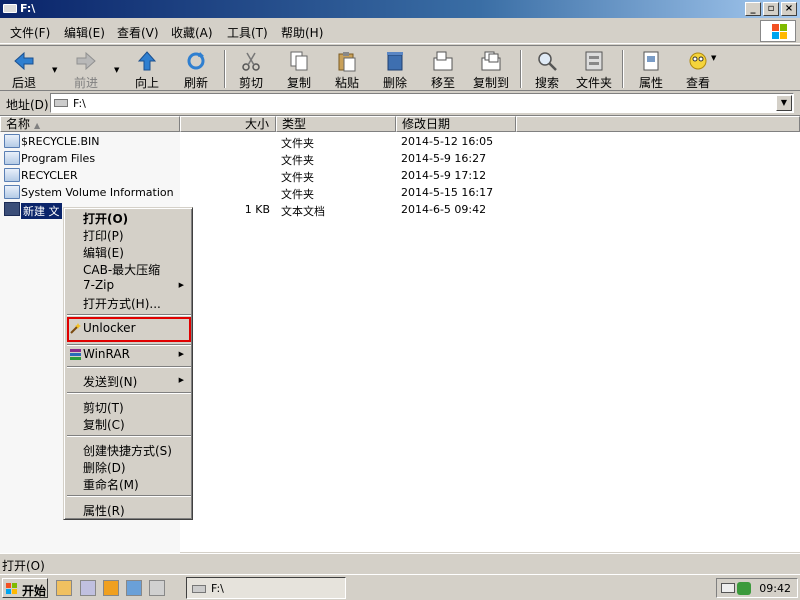  Describe the element at coordinates (181, 285) in the screenshot. I see `submenu-arrow-icon: ▶` at that location.